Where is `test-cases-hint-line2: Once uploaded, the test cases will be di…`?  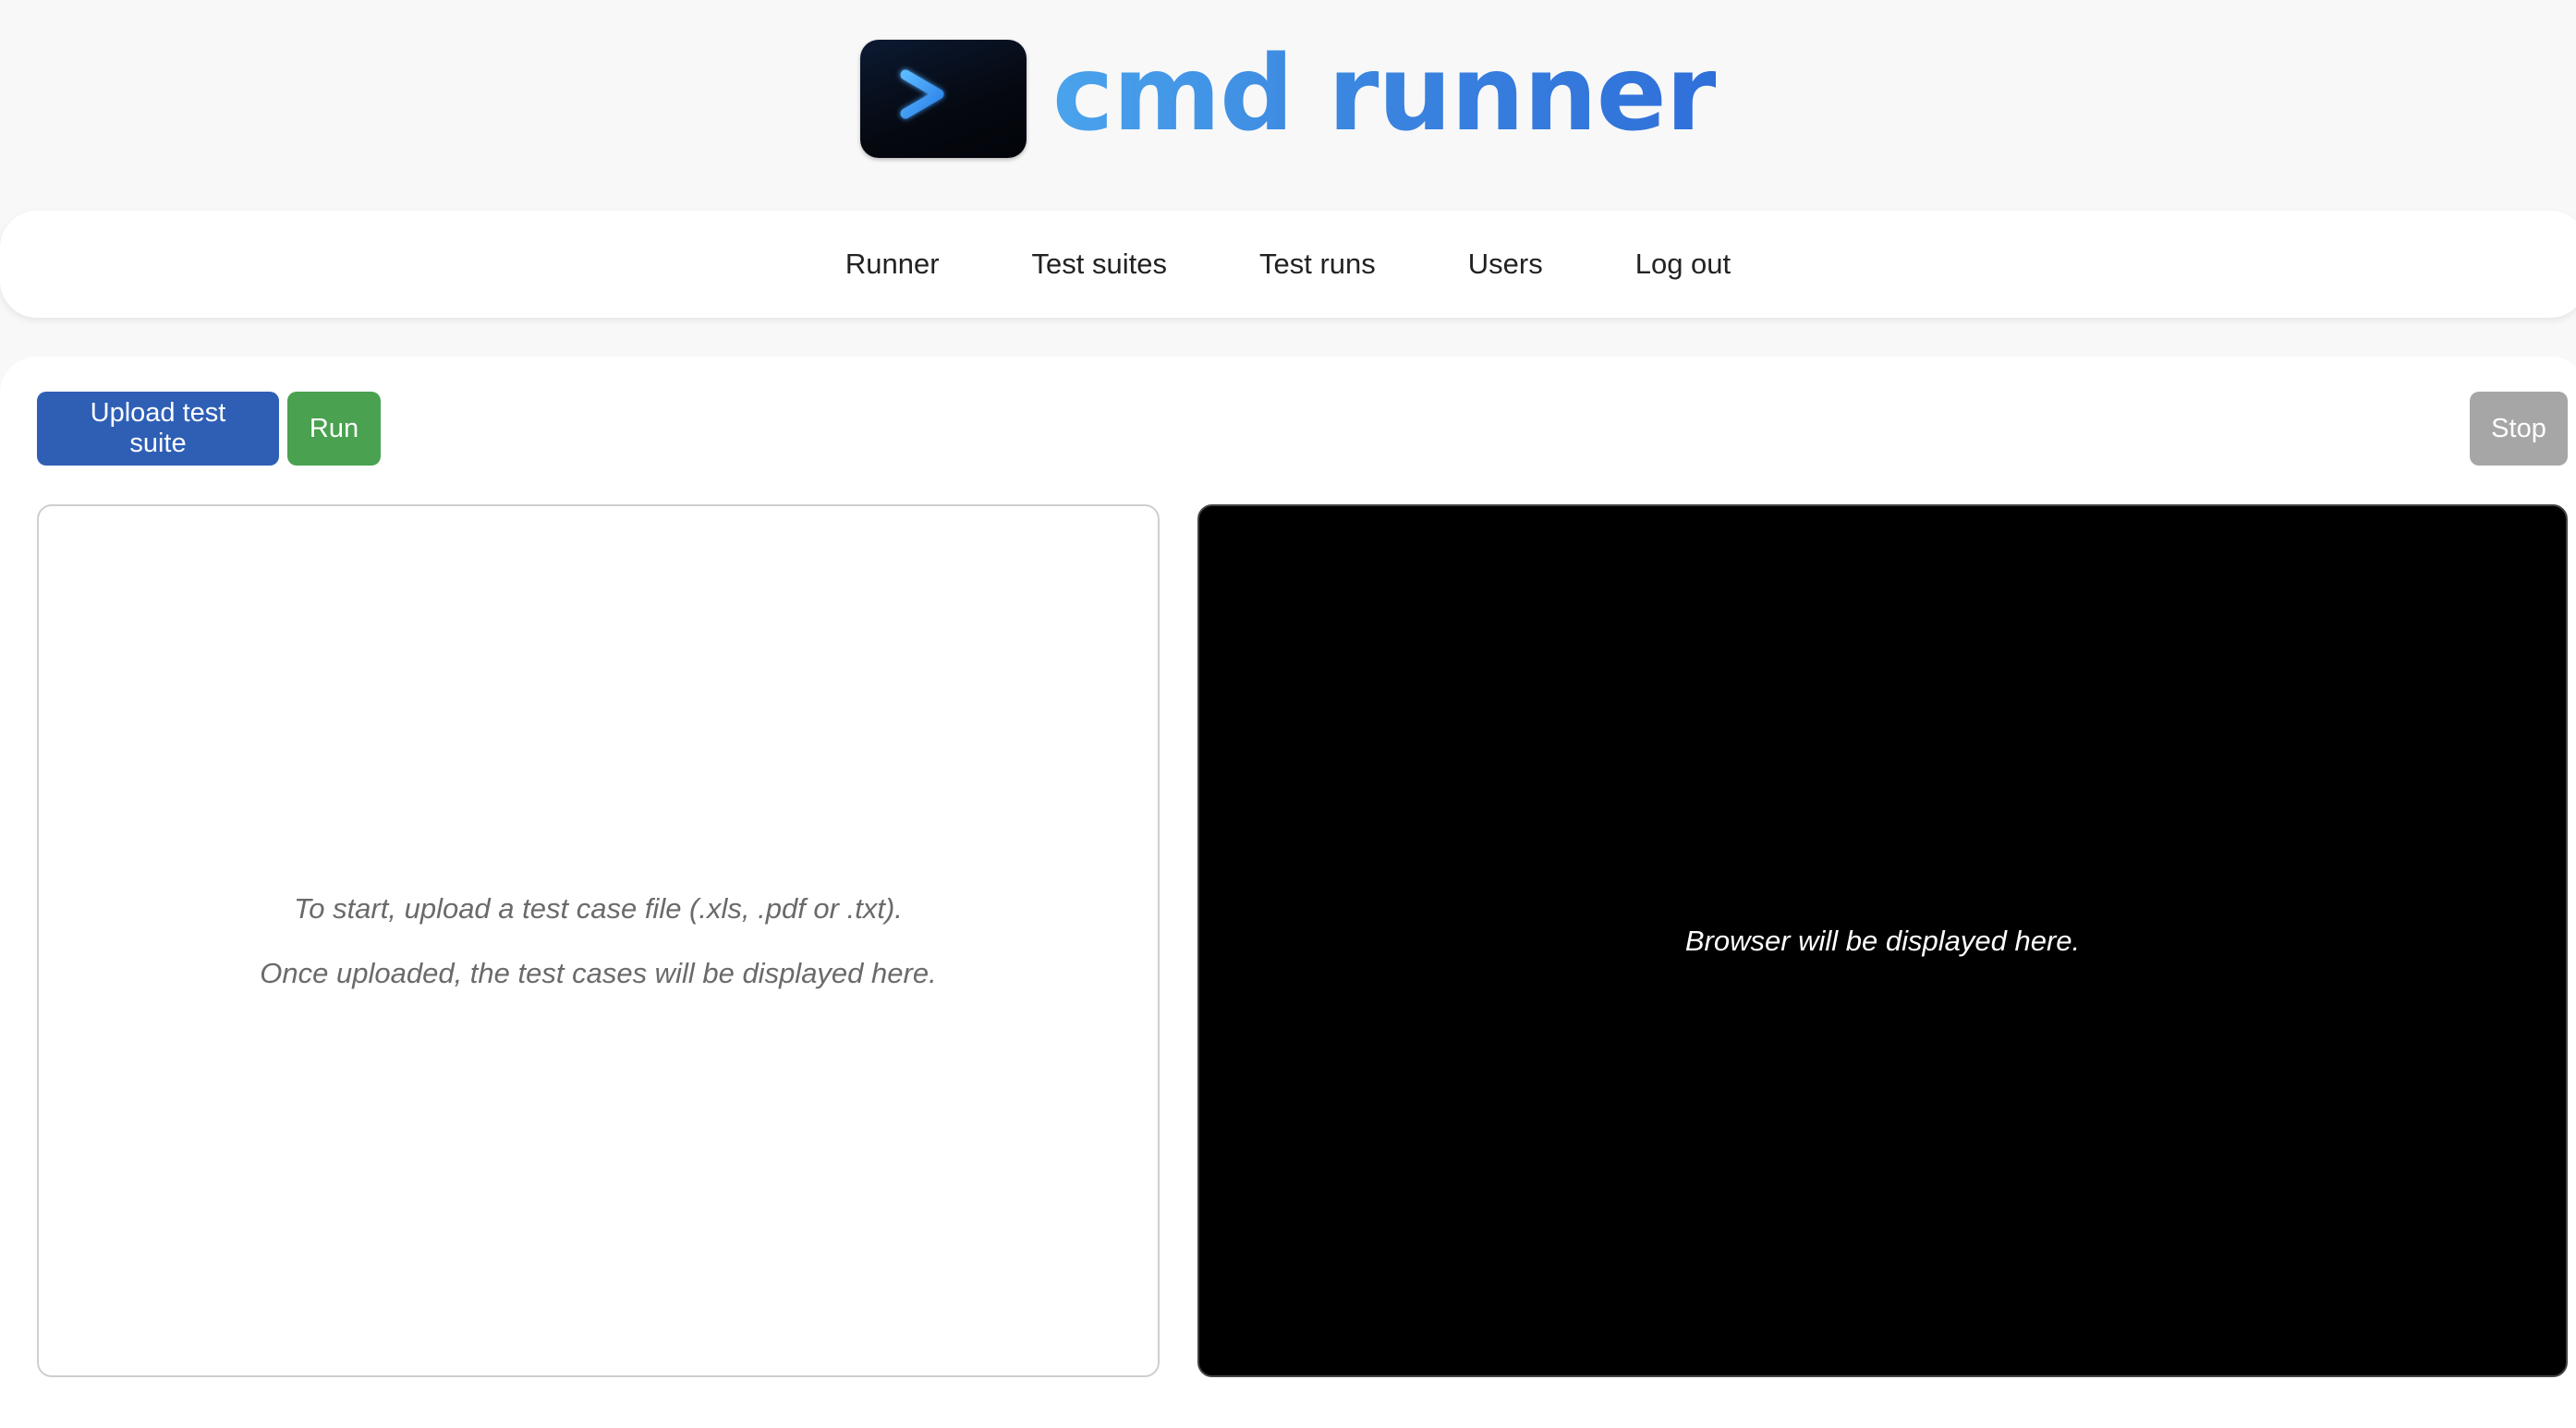 test-cases-hint-line2: Once uploaded, the test cases will be di… is located at coordinates (598, 972).